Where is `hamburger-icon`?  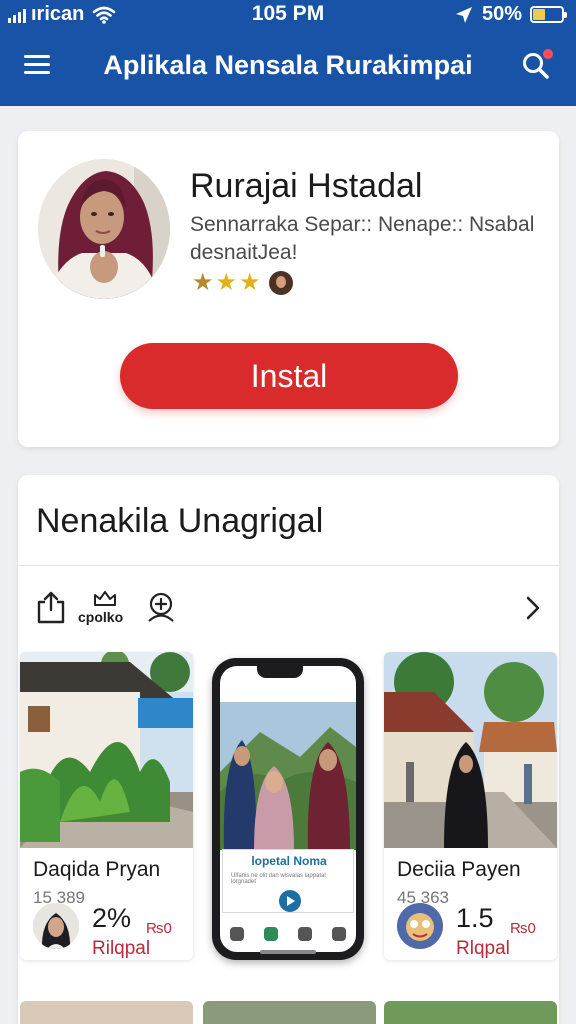
hamburger-icon is located at coordinates (37, 56).